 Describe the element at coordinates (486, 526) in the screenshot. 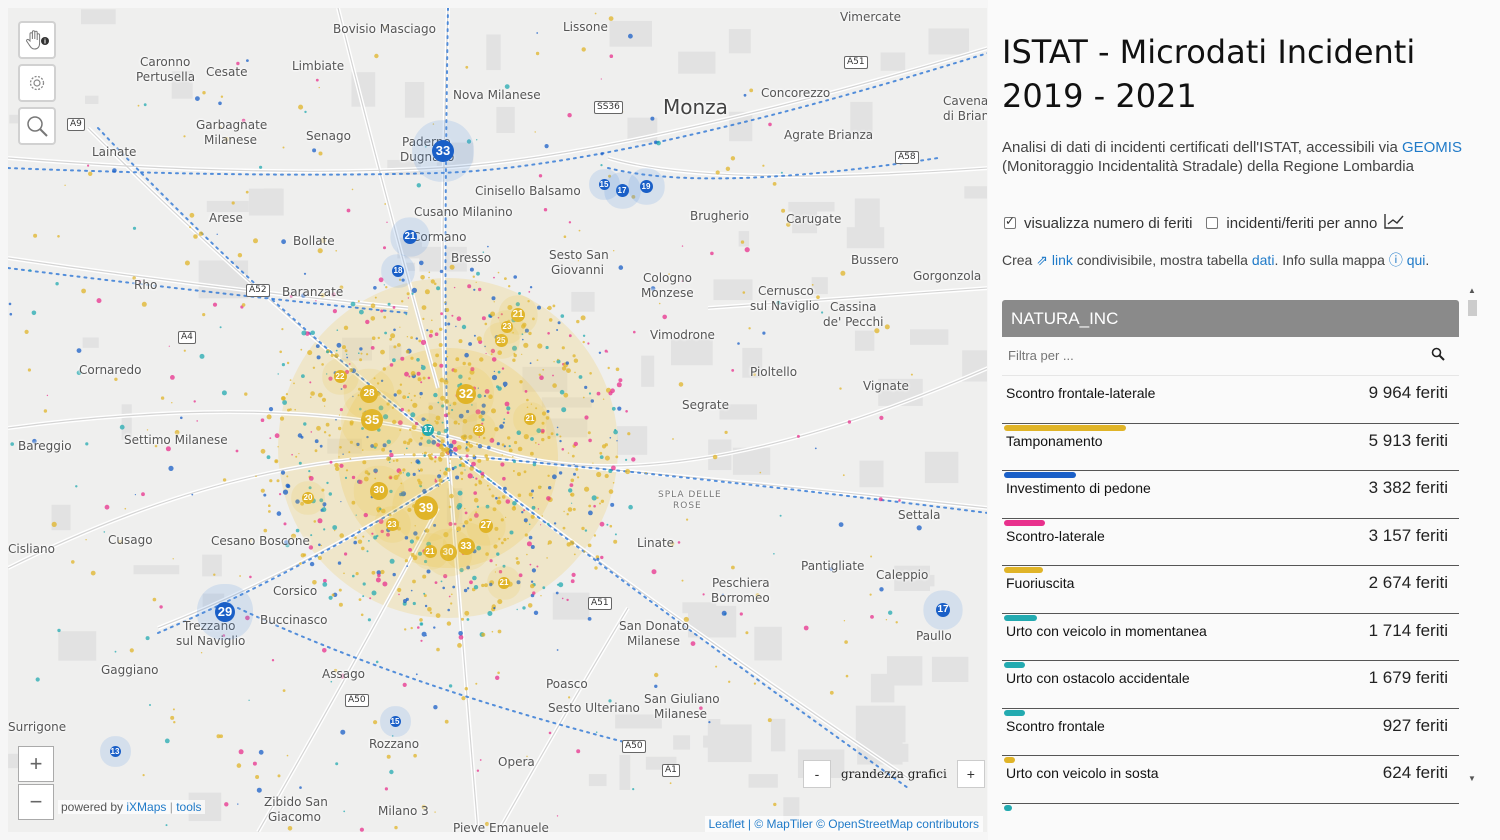

I see `cluster-marker: 27` at that location.